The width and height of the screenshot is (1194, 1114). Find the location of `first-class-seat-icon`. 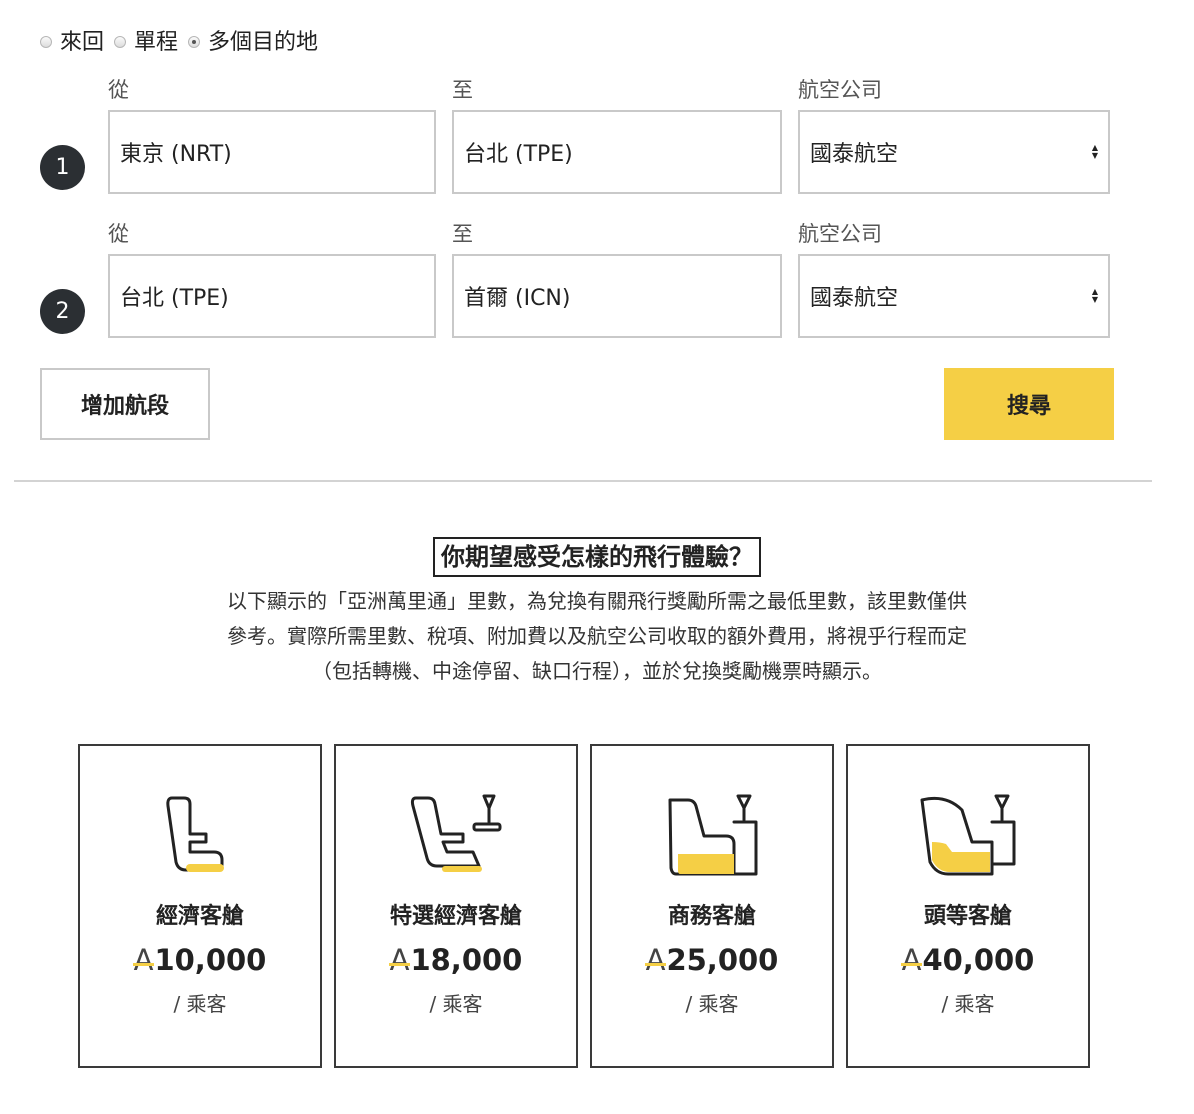

first-class-seat-icon is located at coordinates (968, 835).